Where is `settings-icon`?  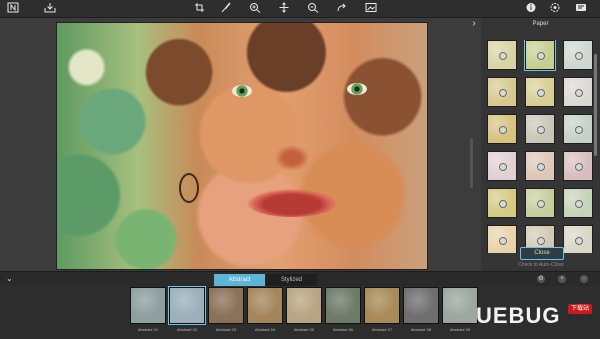
settings-icon is located at coordinates (555, 8).